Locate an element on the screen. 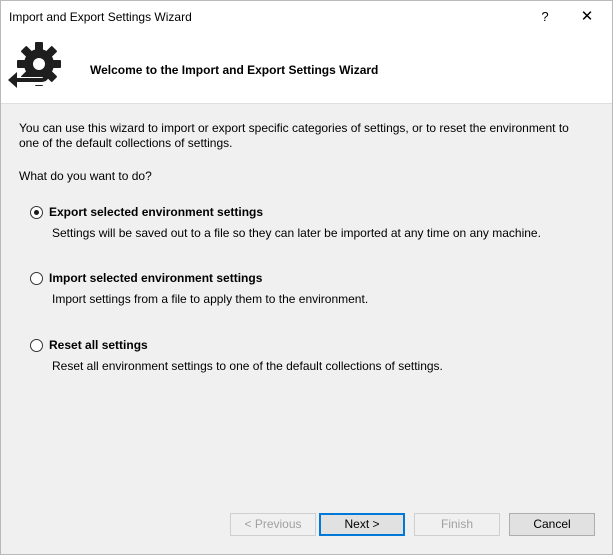  title-bar: Import and Export Settings Wizard ? ✕ is located at coordinates (306, 17).